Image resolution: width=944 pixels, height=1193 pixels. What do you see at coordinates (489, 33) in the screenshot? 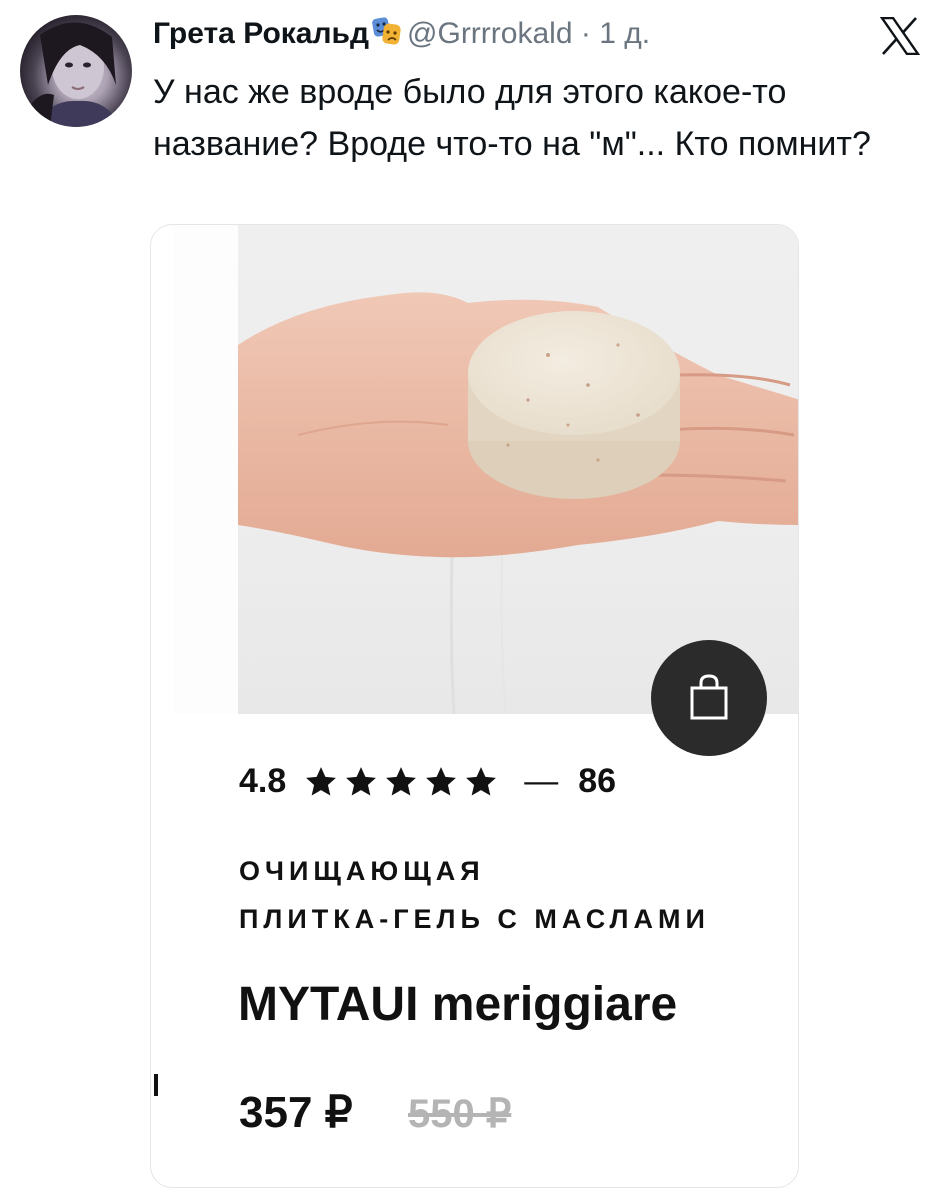
I see `author-handle: @Grrrrokald` at bounding box center [489, 33].